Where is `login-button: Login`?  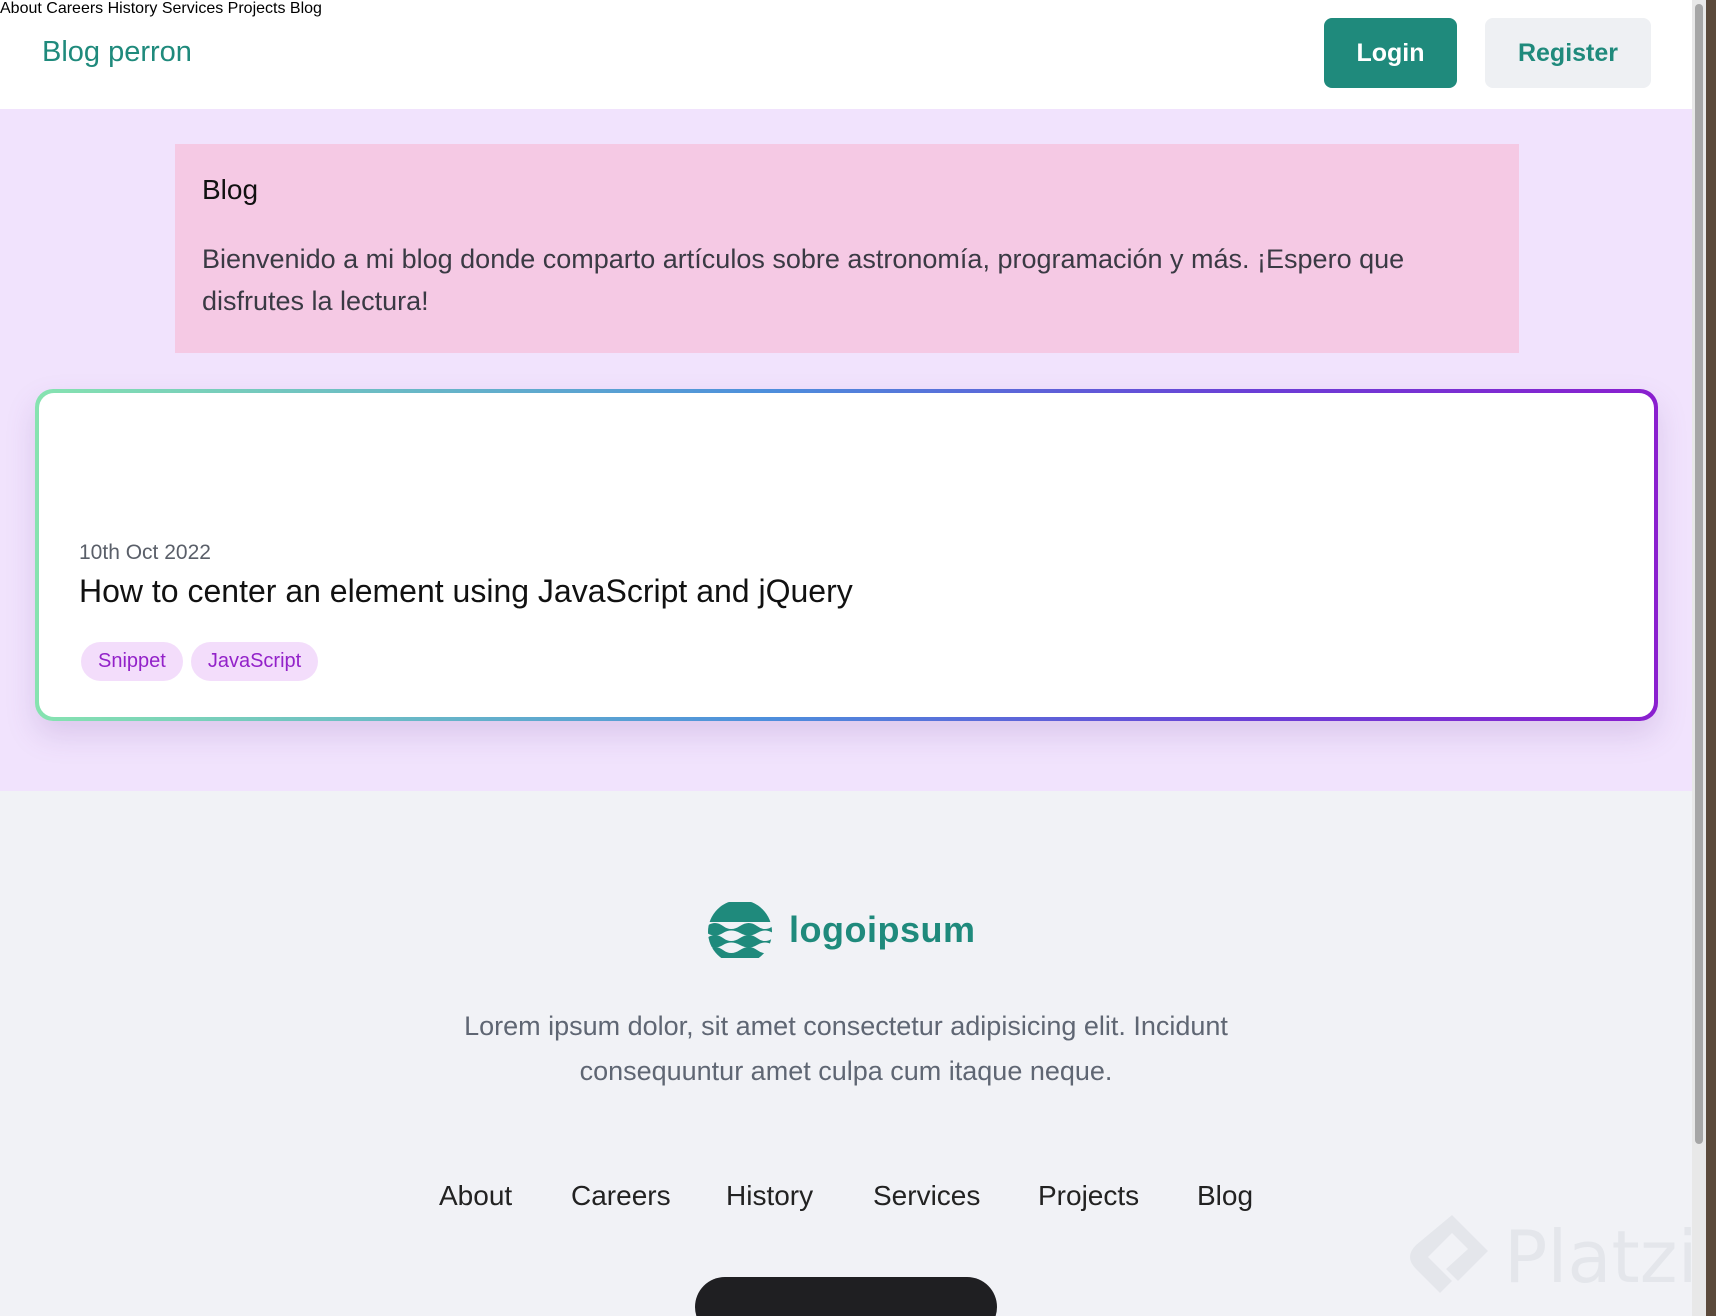 login-button: Login is located at coordinates (1390, 53).